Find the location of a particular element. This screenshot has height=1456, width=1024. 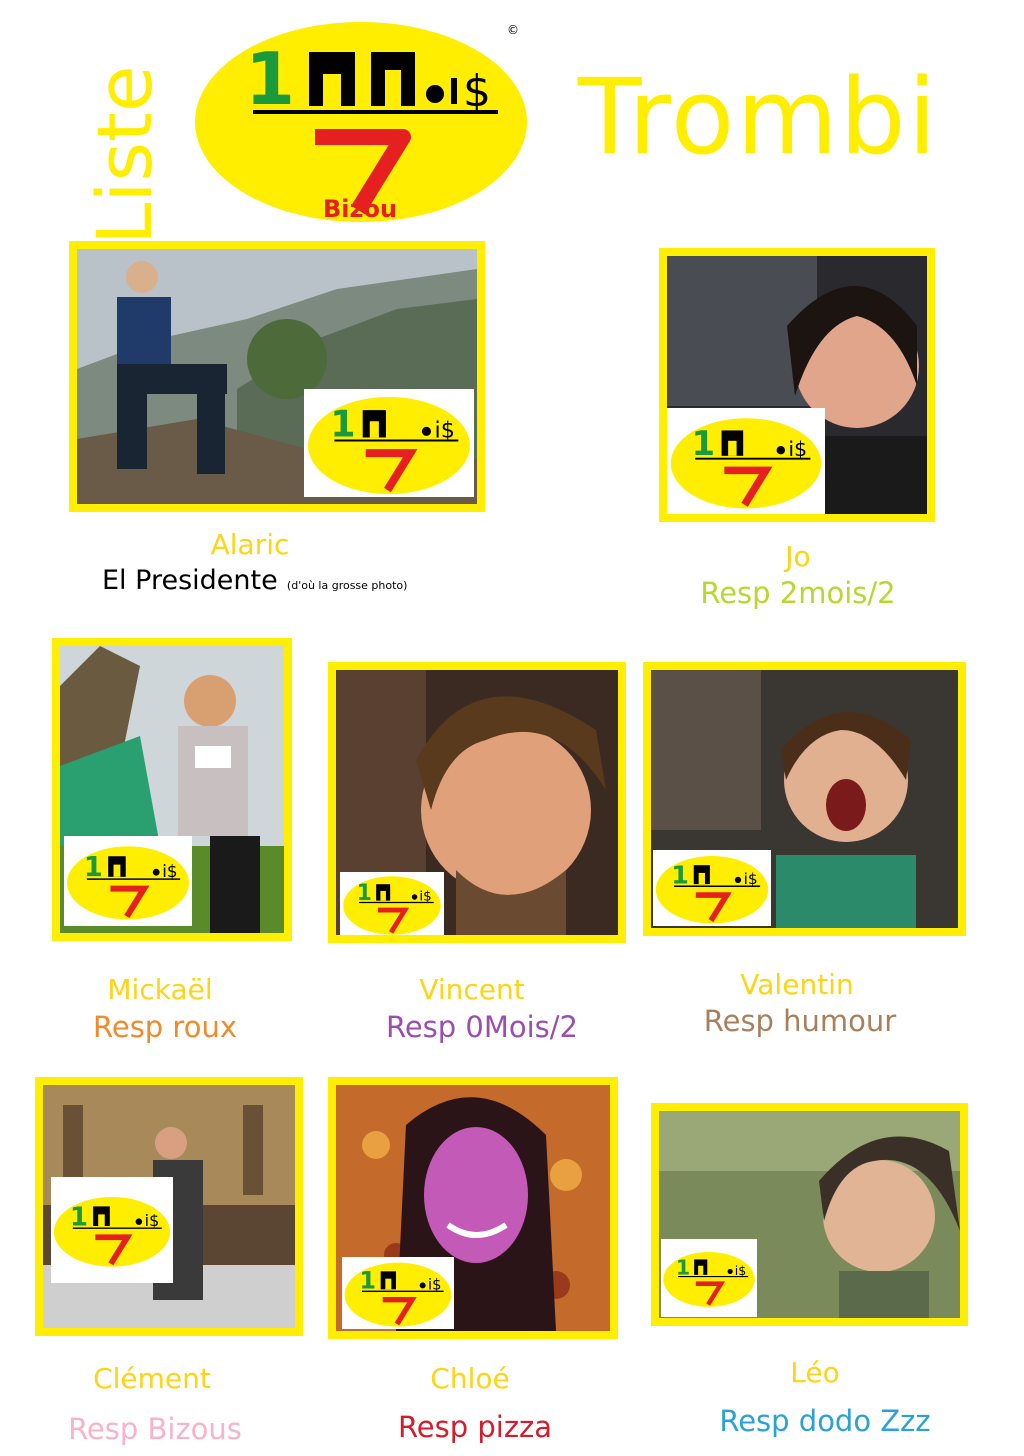

photo-alaric: 1 i$ is located at coordinates (277, 376).